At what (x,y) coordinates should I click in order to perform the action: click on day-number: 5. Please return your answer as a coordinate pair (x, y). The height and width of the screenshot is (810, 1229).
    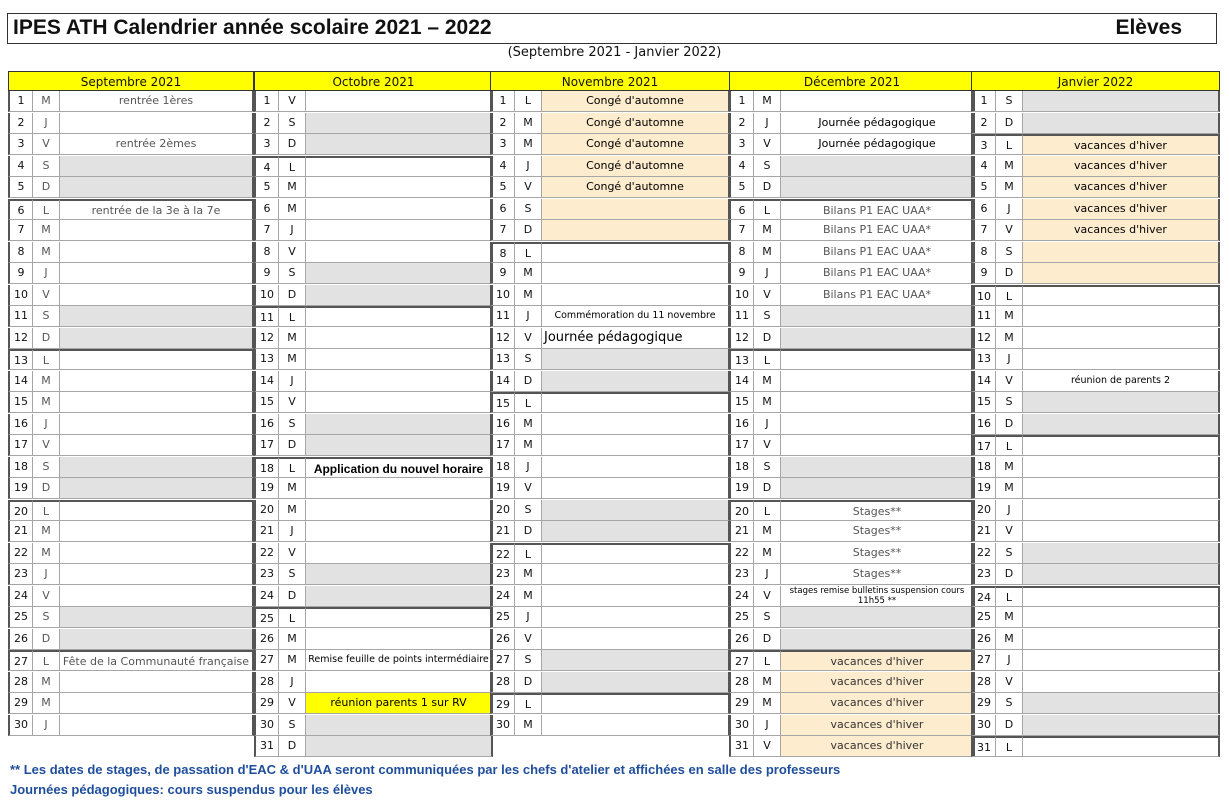
    Looking at the image, I should click on (741, 187).